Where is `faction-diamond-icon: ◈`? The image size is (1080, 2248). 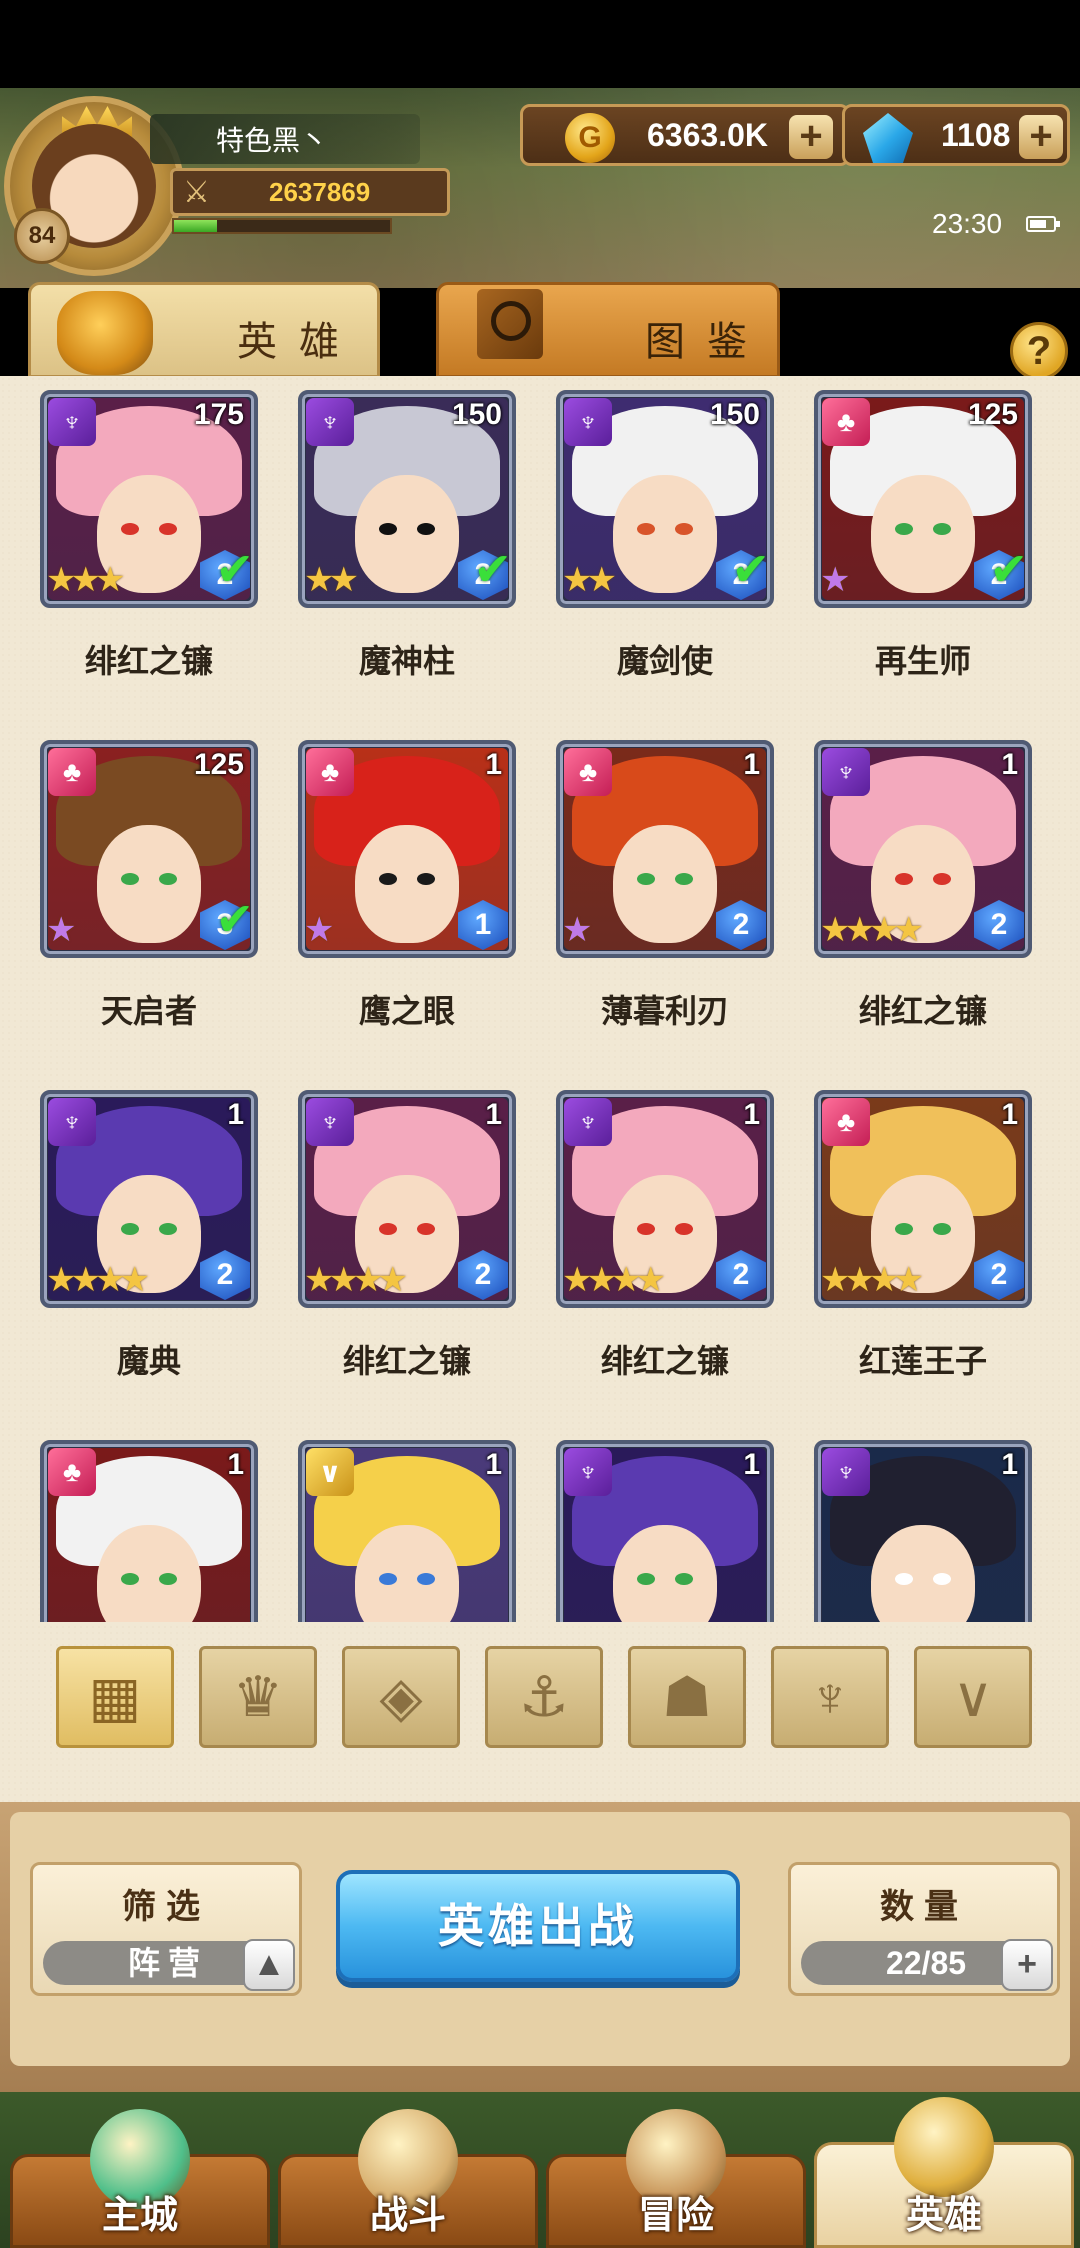
faction-diamond-icon: ◈ is located at coordinates (401, 1697).